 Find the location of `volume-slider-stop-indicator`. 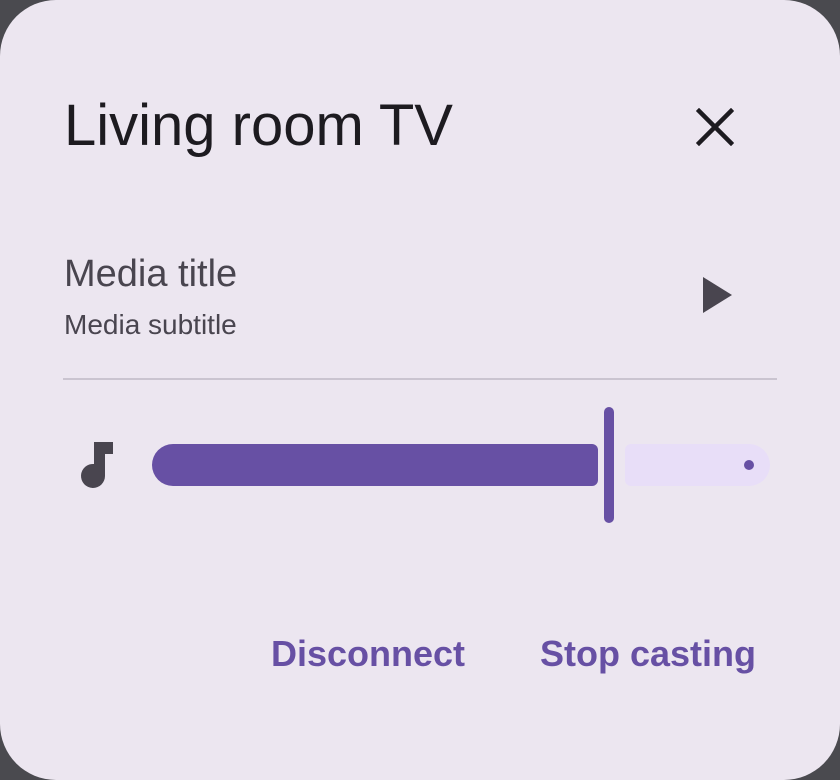

volume-slider-stop-indicator is located at coordinates (749, 465).